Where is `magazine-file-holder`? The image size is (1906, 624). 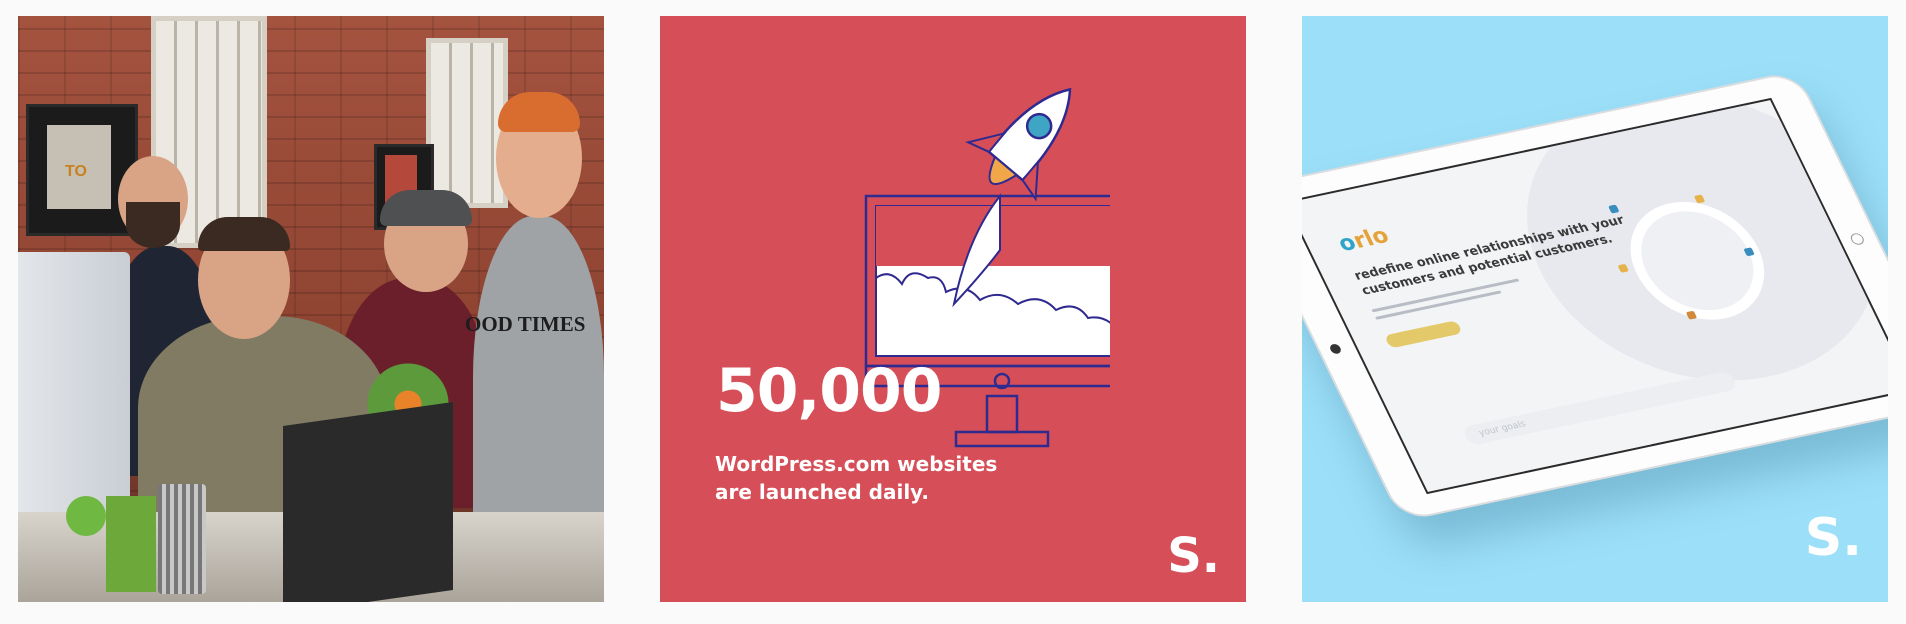
magazine-file-holder is located at coordinates (368, 502).